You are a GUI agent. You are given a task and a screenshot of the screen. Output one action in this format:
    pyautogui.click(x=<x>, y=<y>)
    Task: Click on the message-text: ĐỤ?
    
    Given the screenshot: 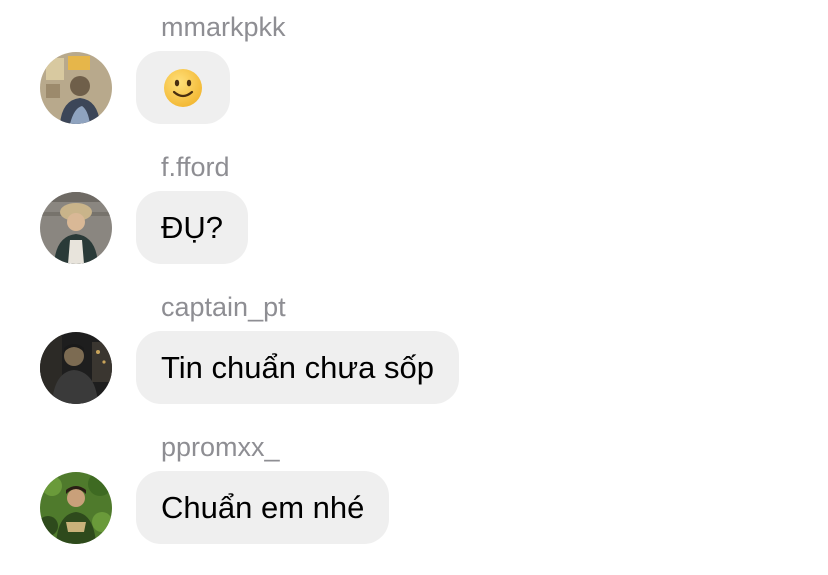 What is the action you would take?
    pyautogui.click(x=192, y=227)
    